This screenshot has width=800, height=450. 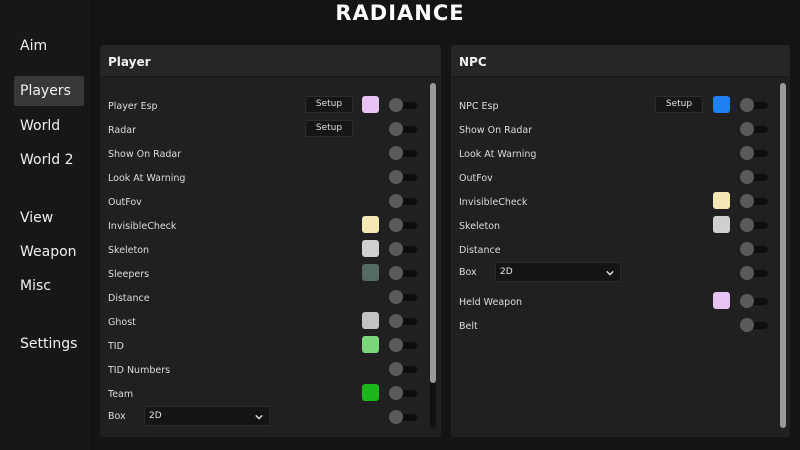 What do you see at coordinates (370, 344) in the screenshot?
I see `tid-color-swatch` at bounding box center [370, 344].